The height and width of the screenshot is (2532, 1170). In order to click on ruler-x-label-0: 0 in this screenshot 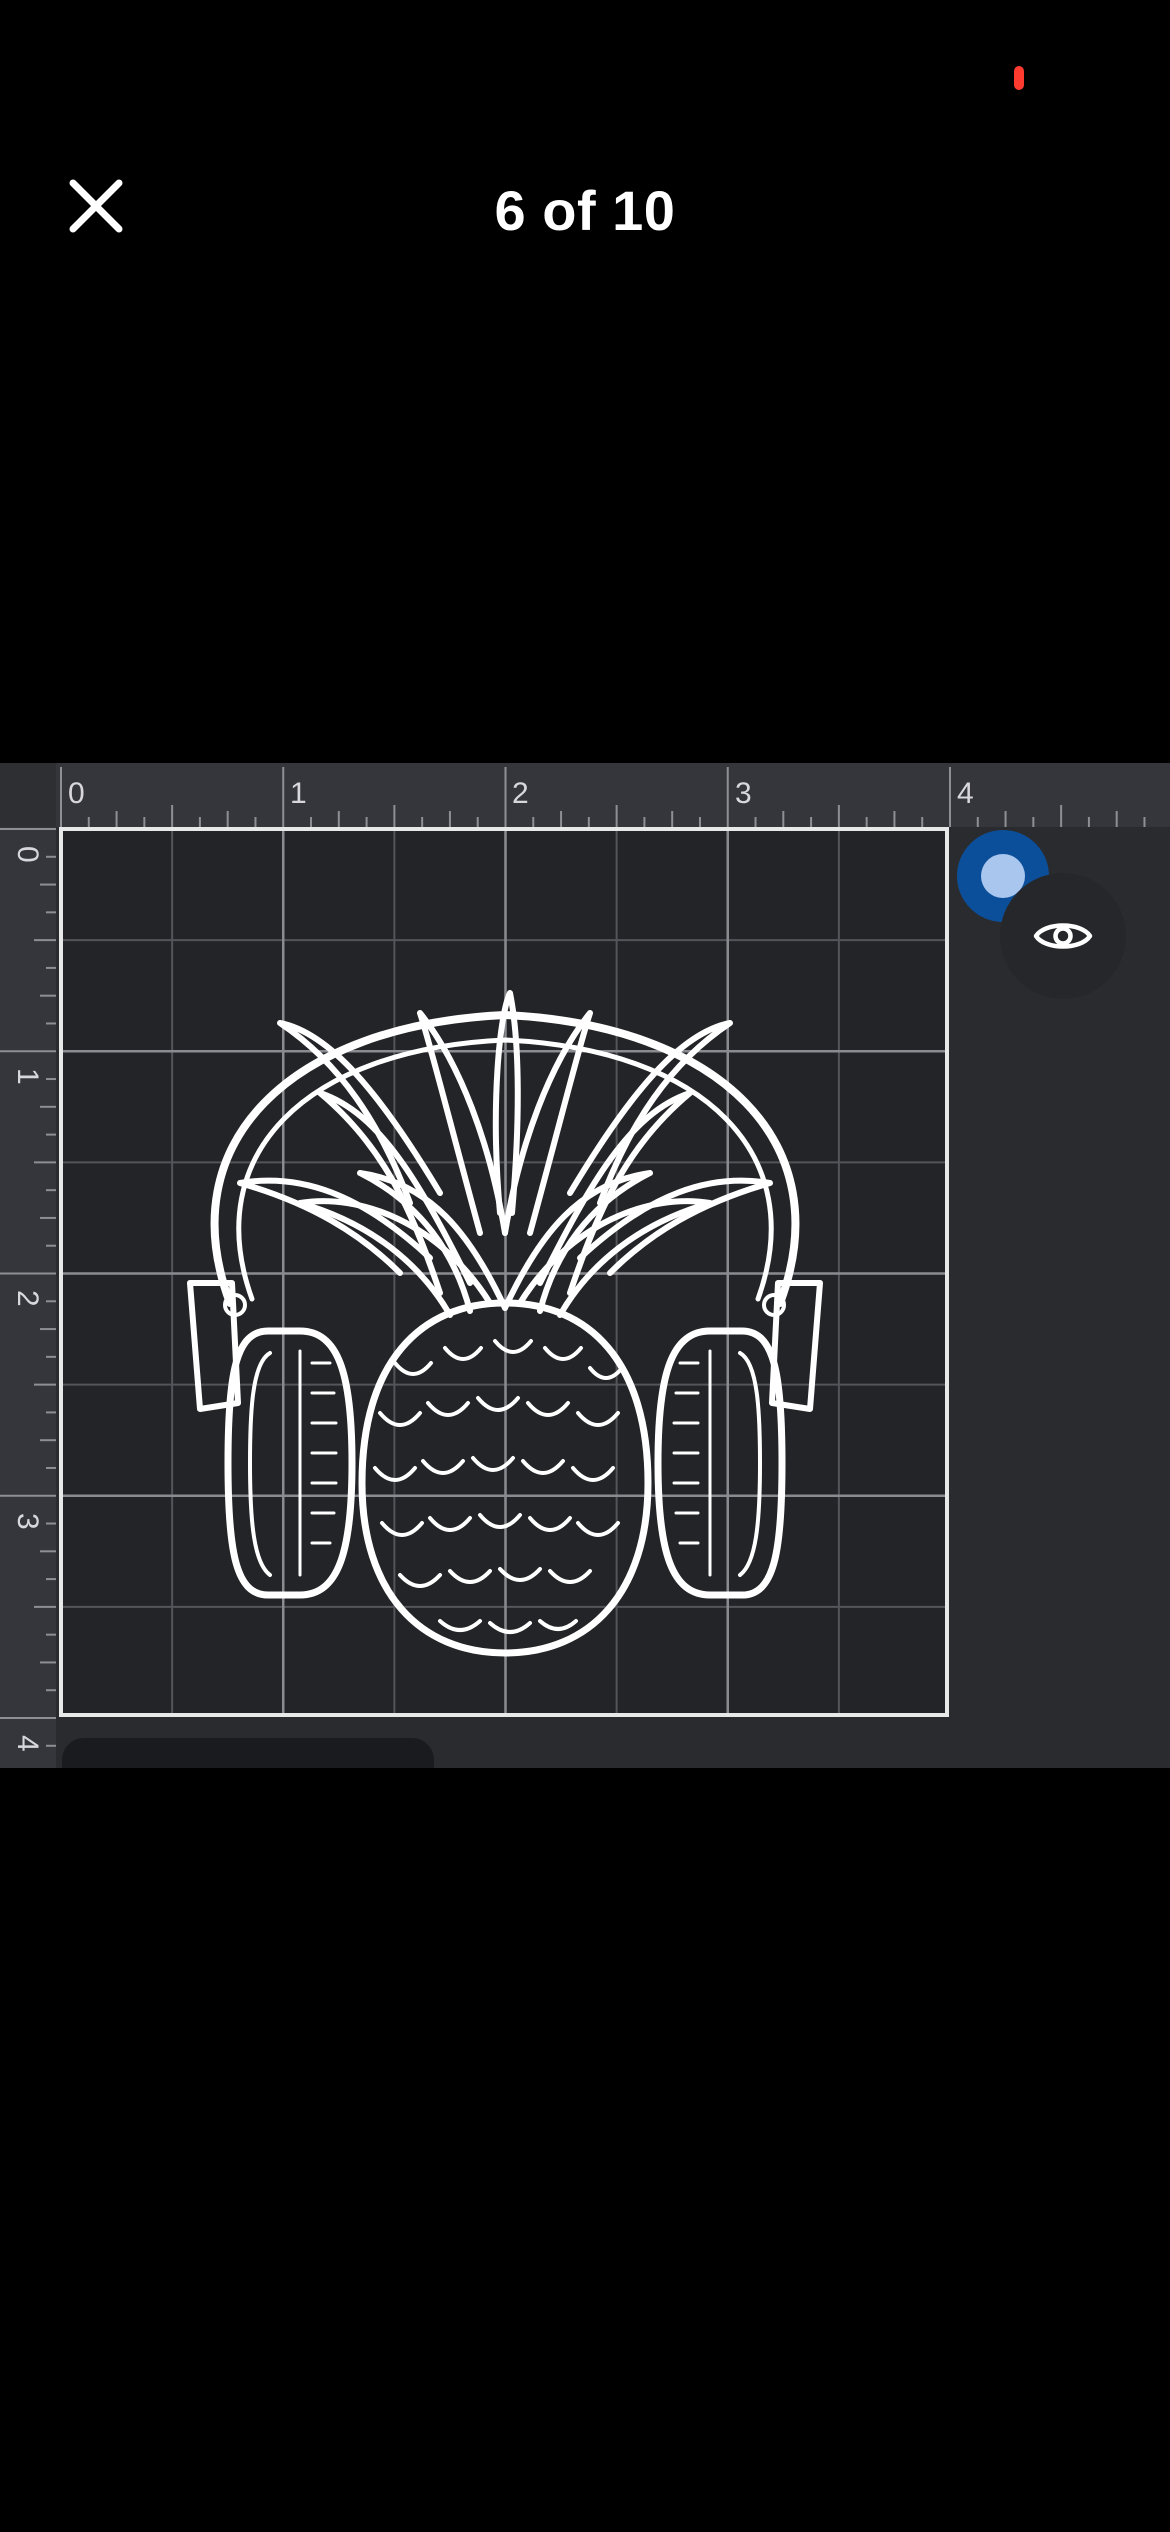, I will do `click(76, 793)`.